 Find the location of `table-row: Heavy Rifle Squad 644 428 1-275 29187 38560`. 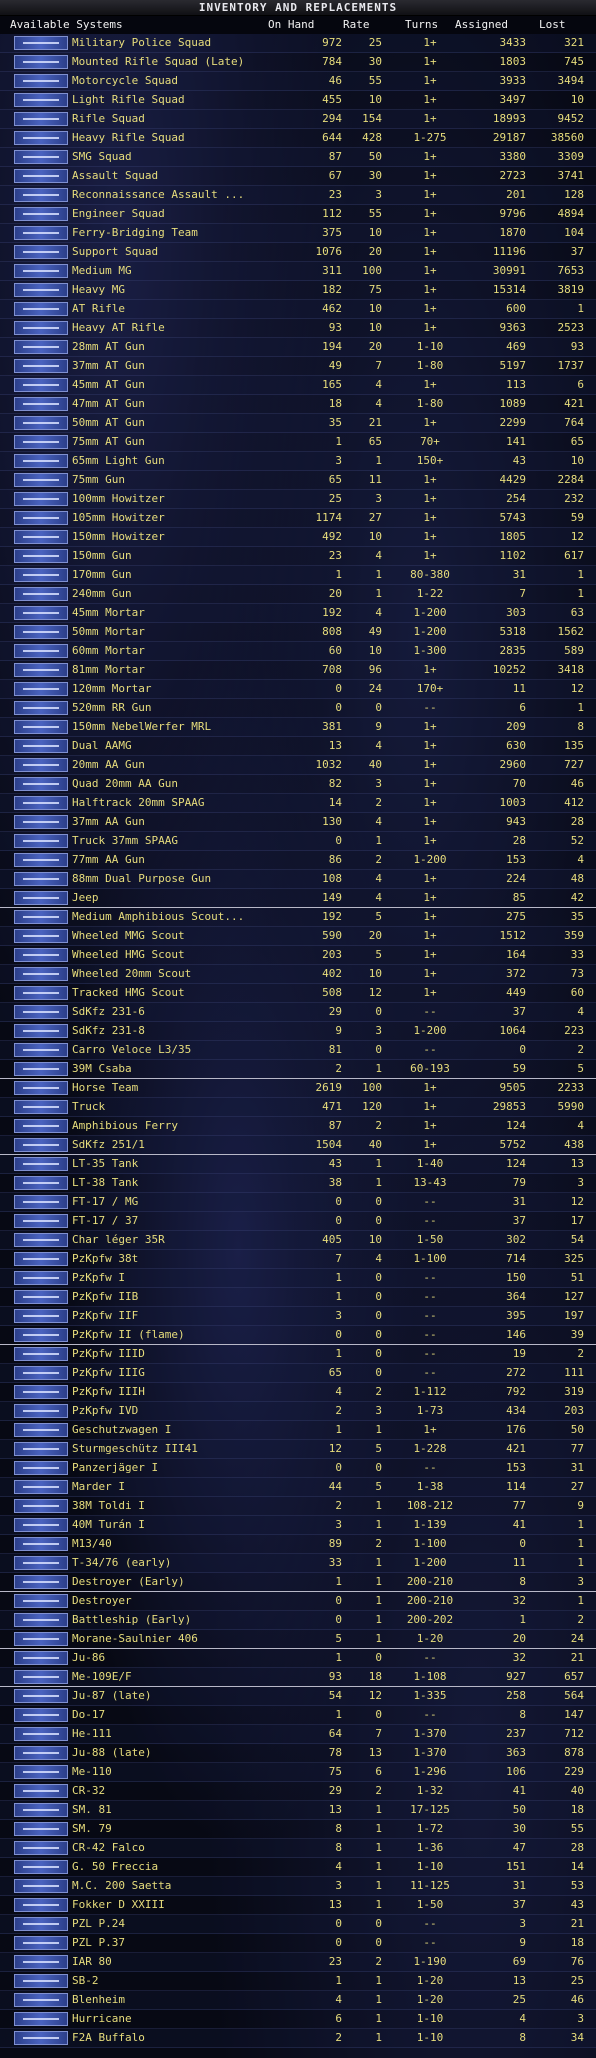

table-row: Heavy Rifle Squad 644 428 1-275 29187 38560 is located at coordinates (298, 138).